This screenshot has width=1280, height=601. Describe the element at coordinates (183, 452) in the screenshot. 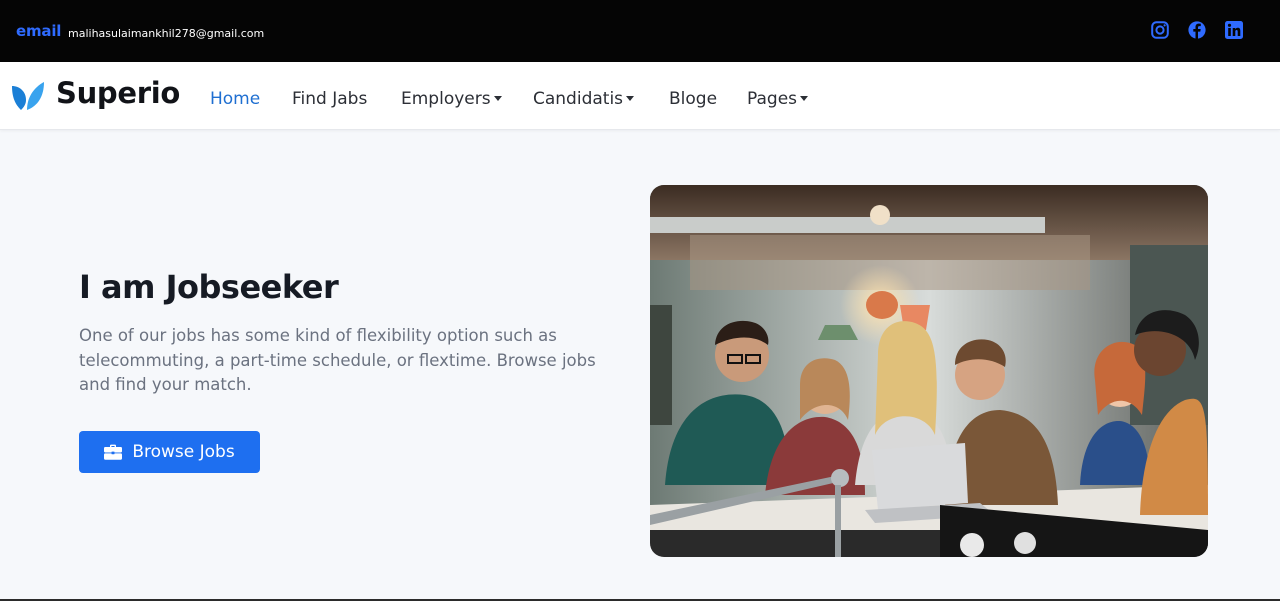

I see `browse-jobs-label: Browse Jobs` at that location.